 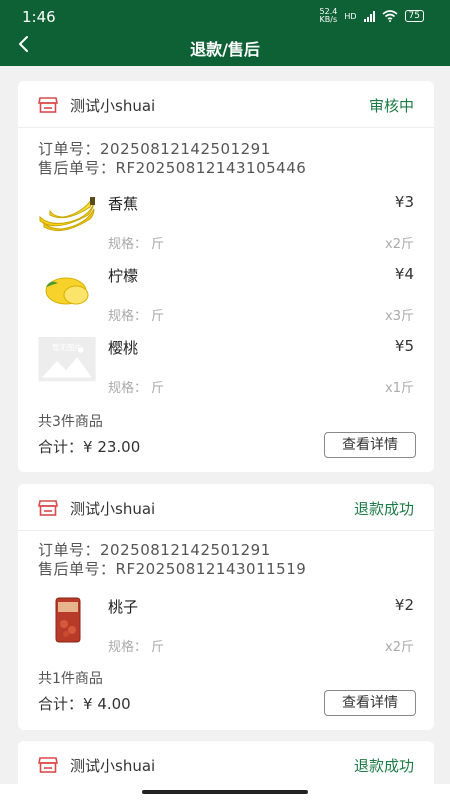 What do you see at coordinates (390, 16) in the screenshot?
I see `wifi-icon` at bounding box center [390, 16].